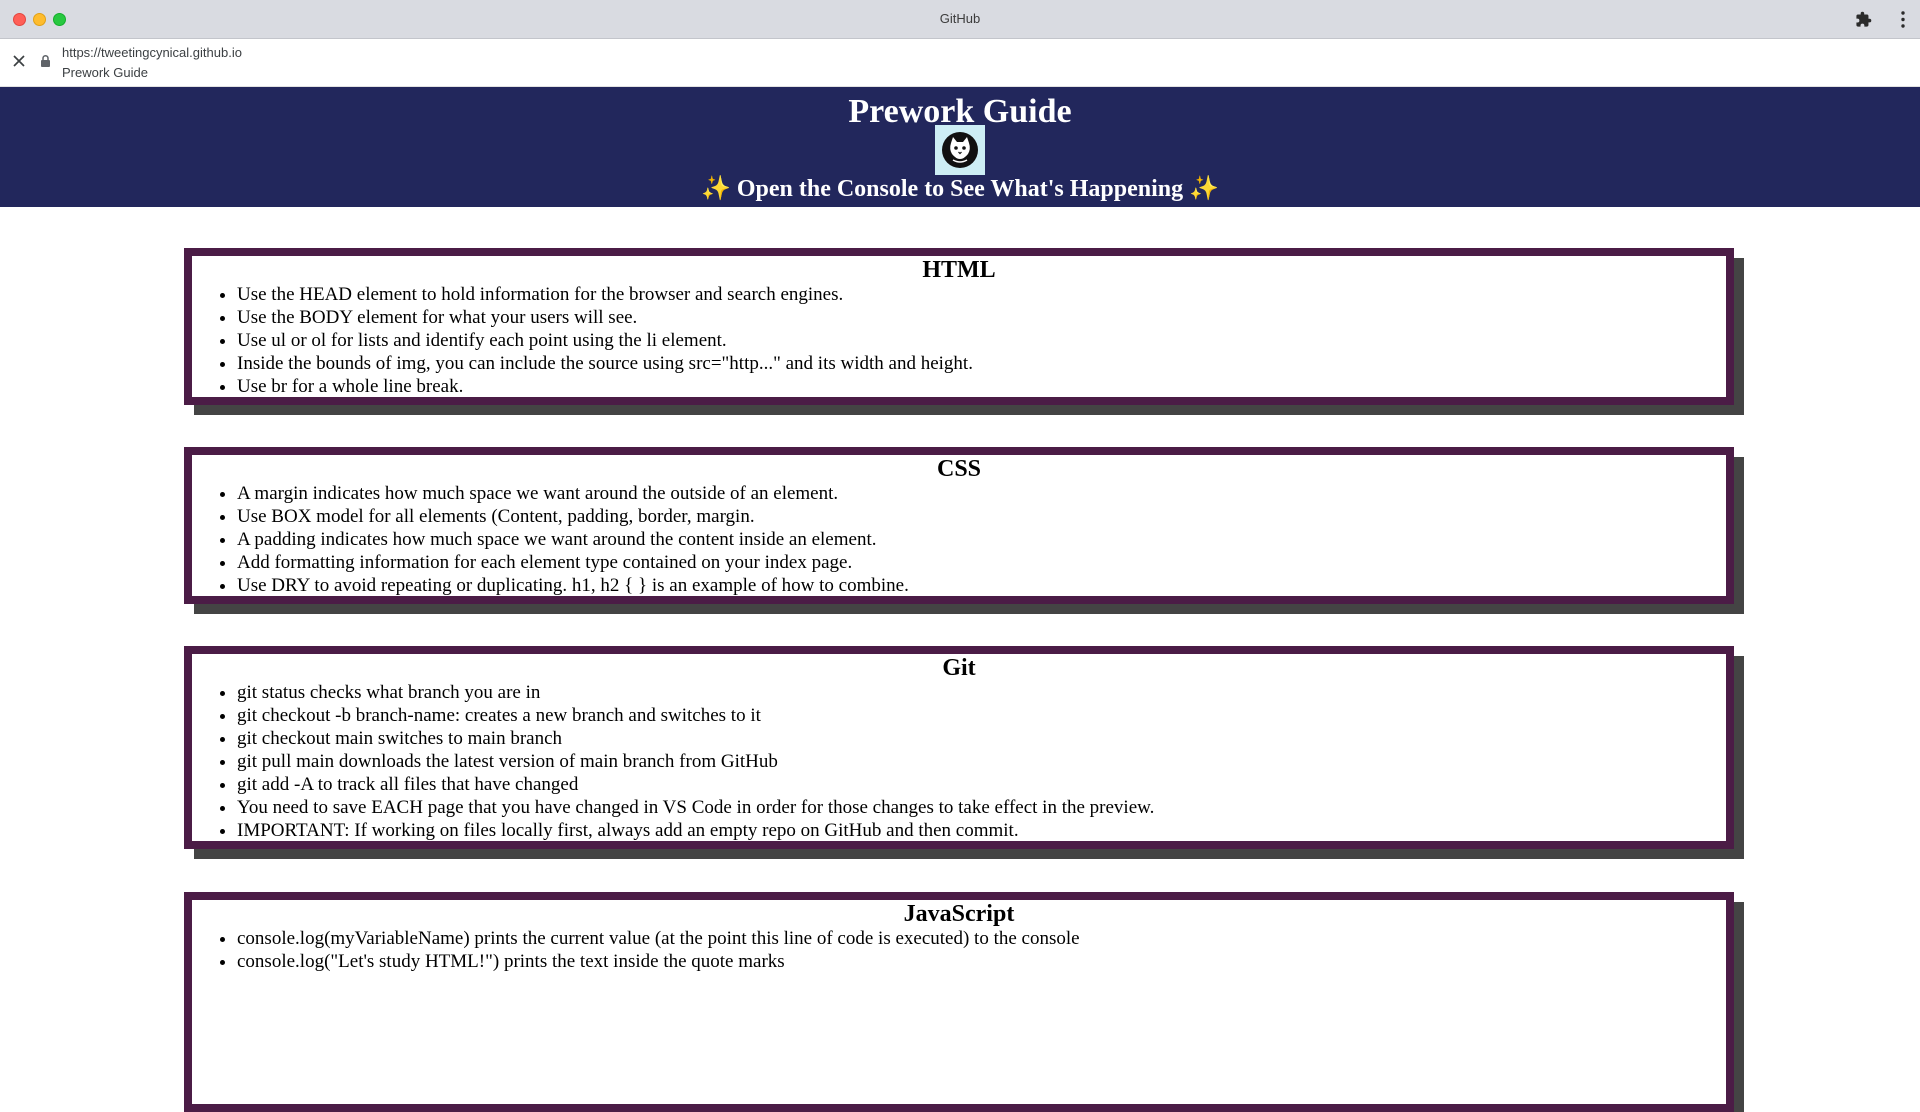 The height and width of the screenshot is (1112, 1920). I want to click on extensions-icon, so click(1863, 19).